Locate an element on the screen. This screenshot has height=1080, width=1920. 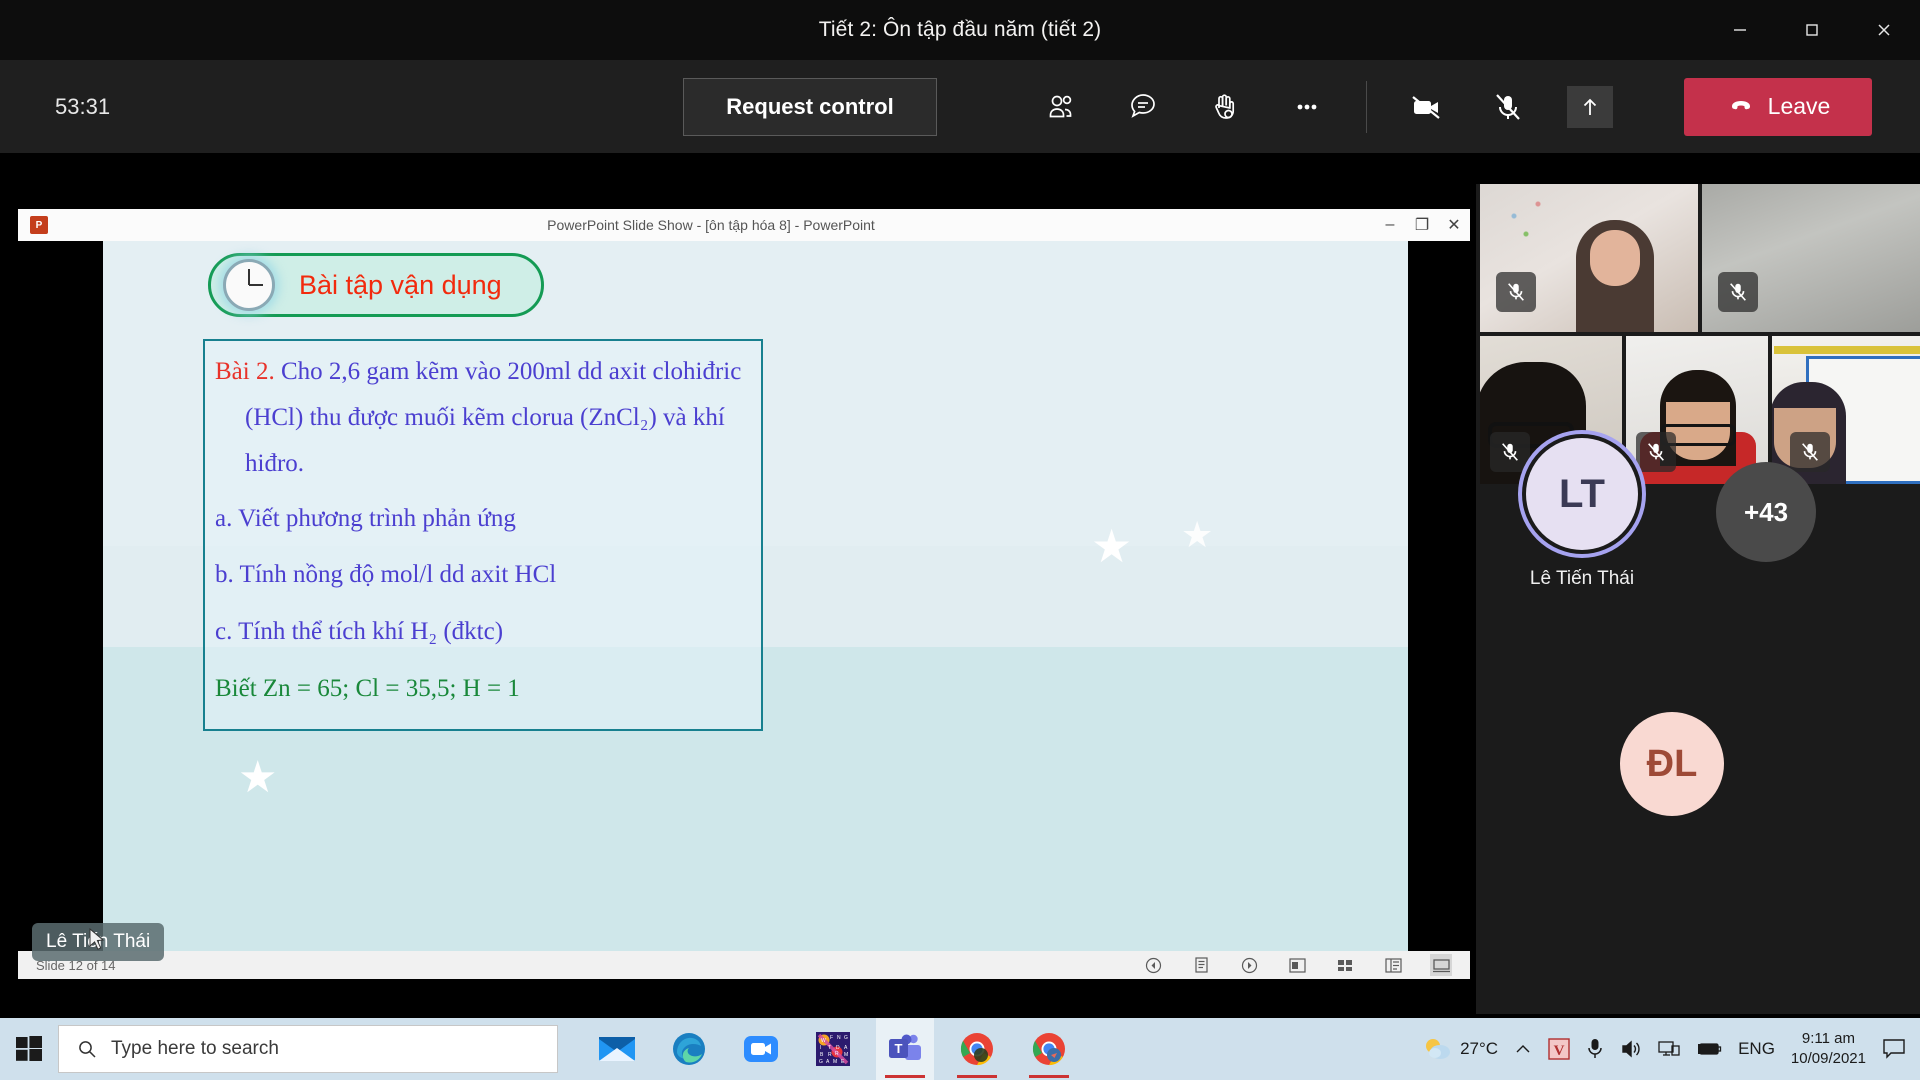
chrome-2-active-indicator is located at coordinates (1049, 1076).